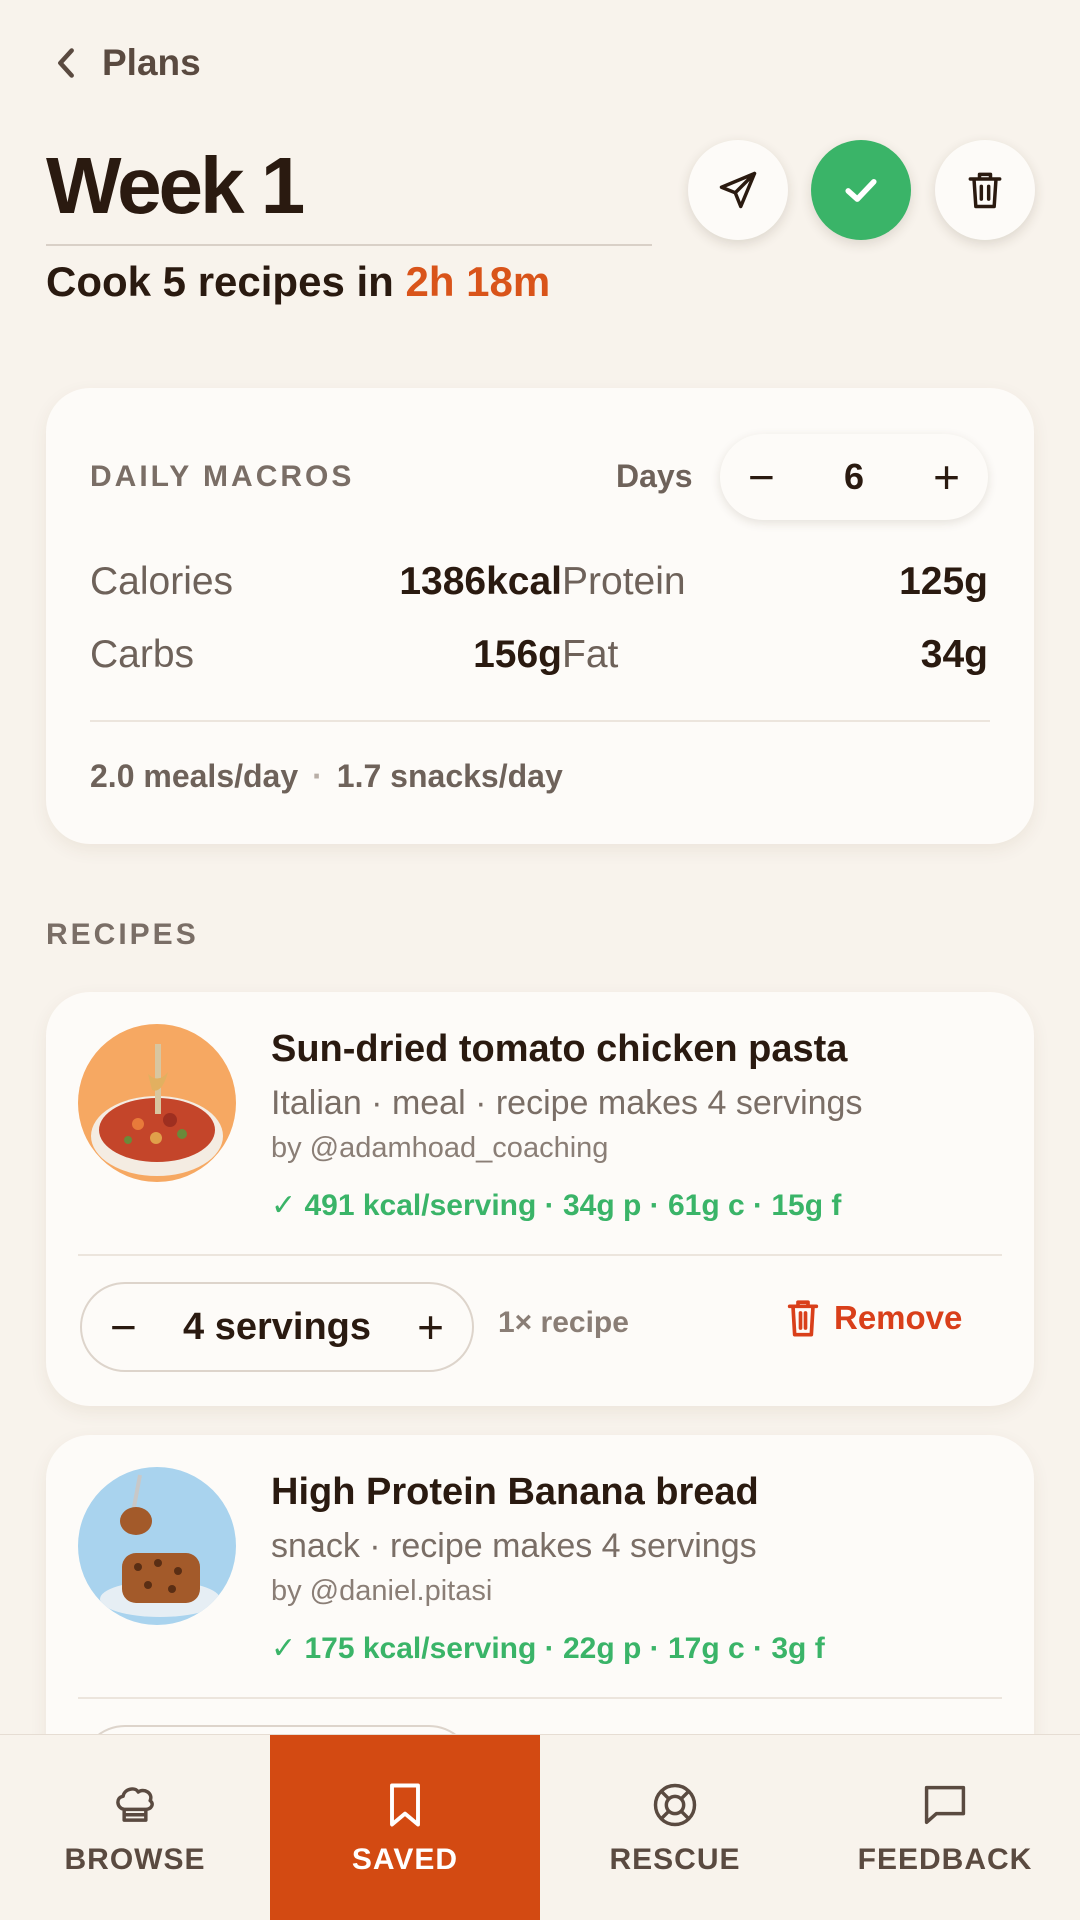  Describe the element at coordinates (405, 1827) in the screenshot. I see `tab-saved: SAVED` at that location.